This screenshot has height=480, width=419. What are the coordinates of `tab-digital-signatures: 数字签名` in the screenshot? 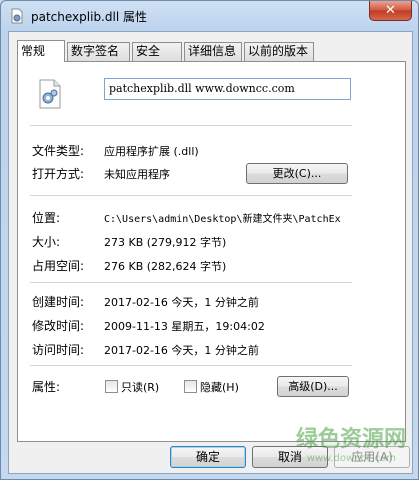 It's located at (98, 51).